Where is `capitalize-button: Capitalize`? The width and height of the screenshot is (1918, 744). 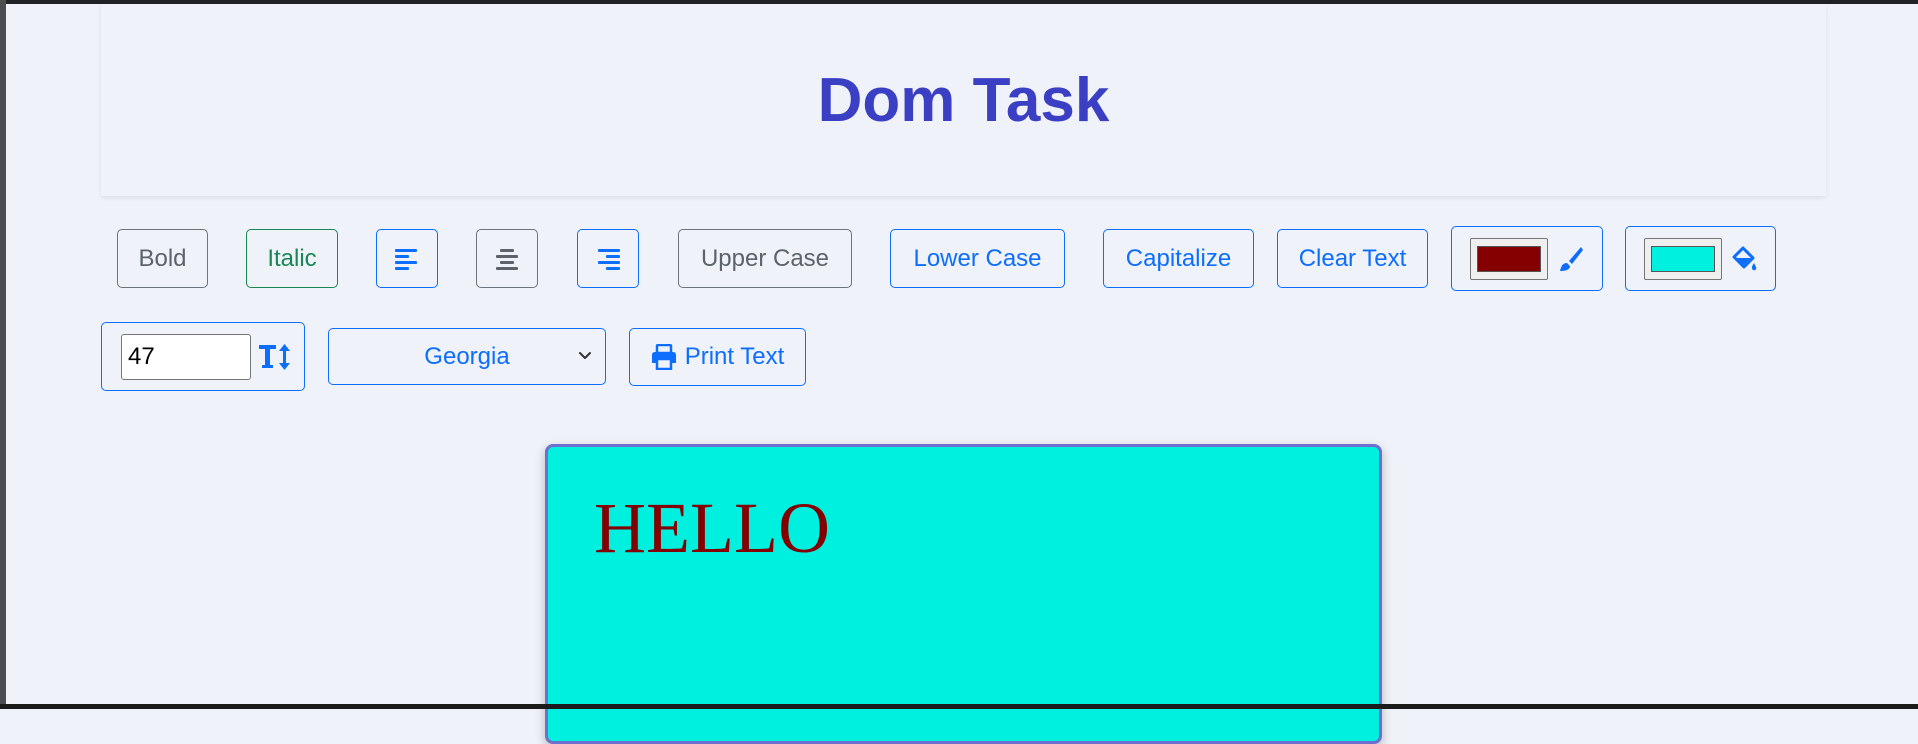
capitalize-button: Capitalize is located at coordinates (1178, 258).